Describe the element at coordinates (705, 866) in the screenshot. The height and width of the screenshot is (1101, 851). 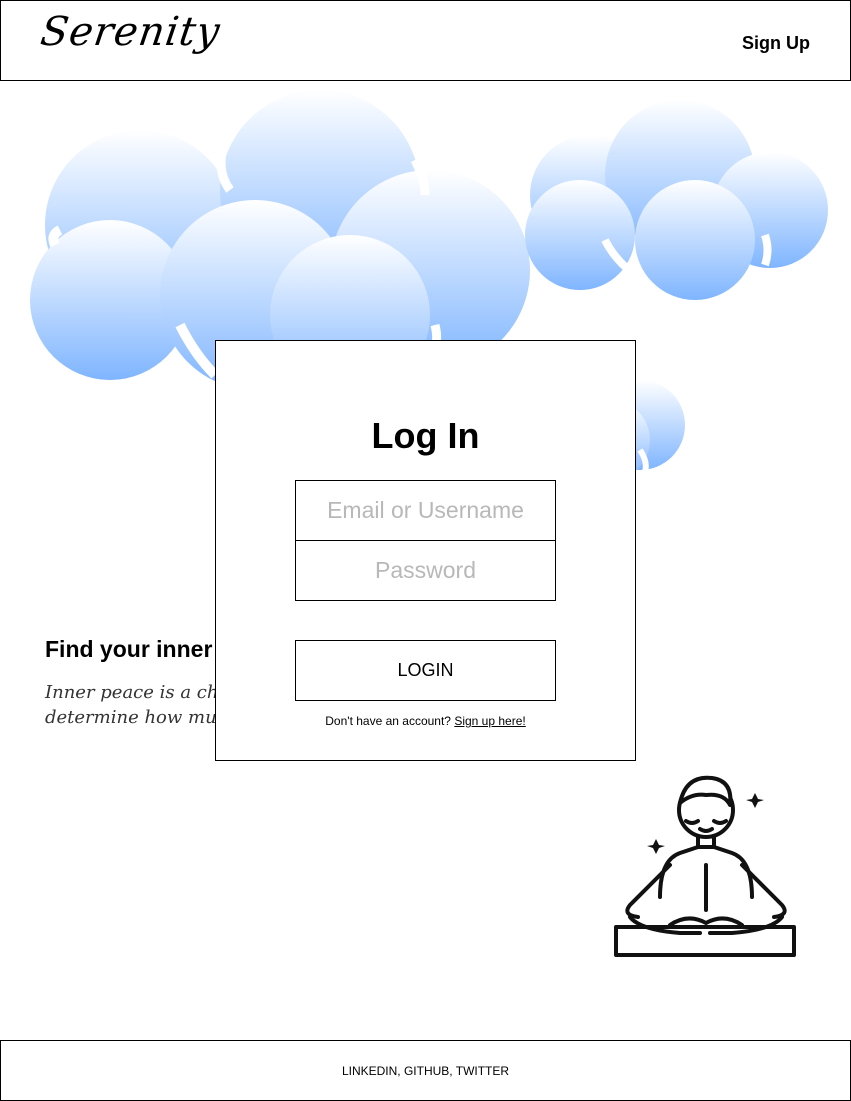
I see `meditation-person-icon` at that location.